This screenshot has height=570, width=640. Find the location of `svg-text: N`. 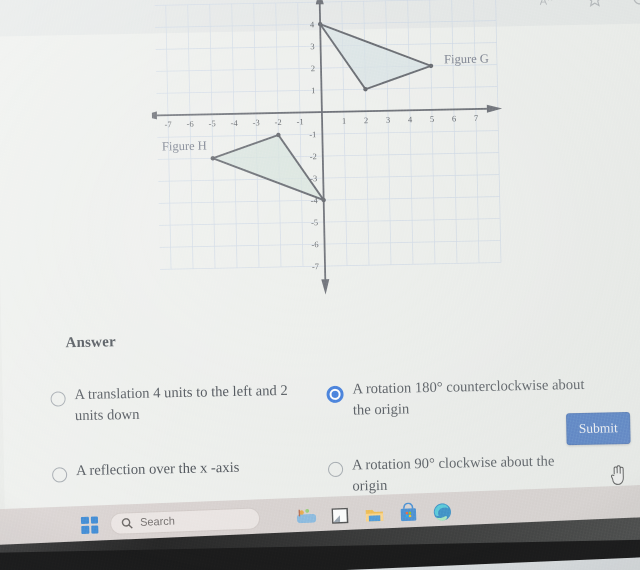

svg-text: N is located at coordinates (550, 1).